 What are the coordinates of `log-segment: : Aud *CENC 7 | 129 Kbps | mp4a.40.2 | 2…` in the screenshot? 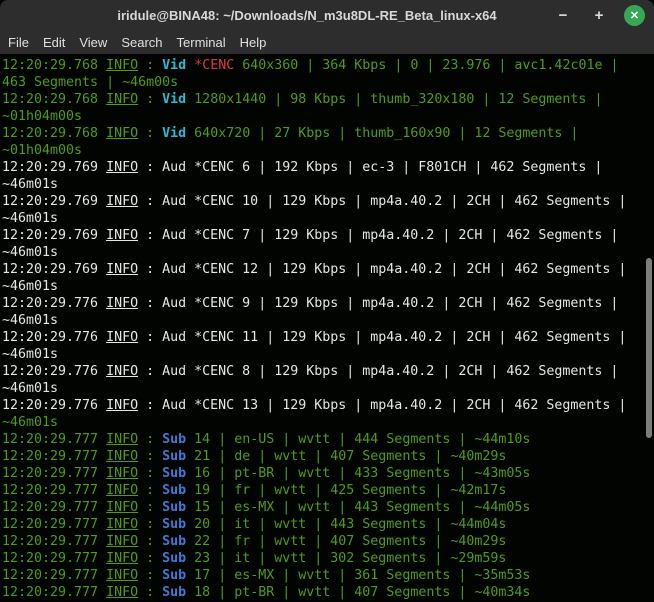 It's located at (378, 235).